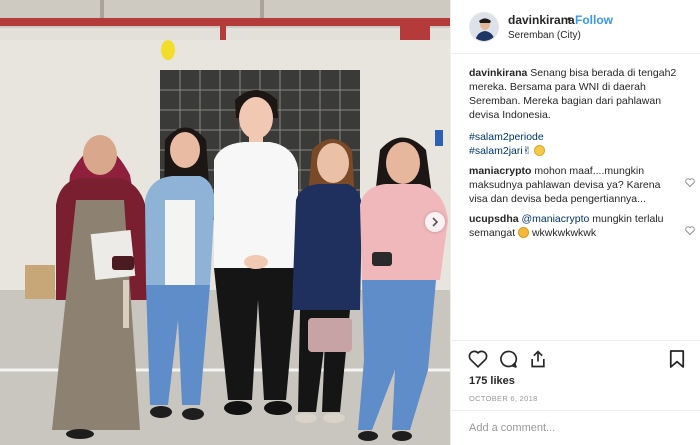 Image resolution: width=700 pixels, height=445 pixels. What do you see at coordinates (594, 20) in the screenshot?
I see `follow-button: Follow` at bounding box center [594, 20].